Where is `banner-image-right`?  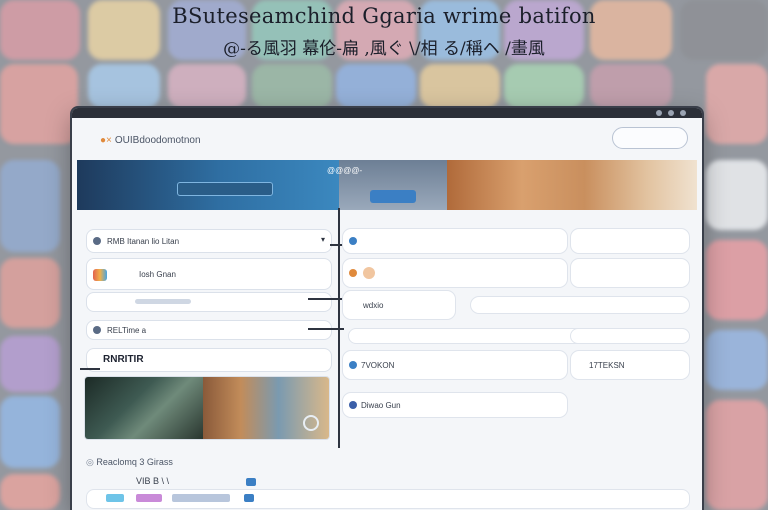 banner-image-right is located at coordinates (572, 185).